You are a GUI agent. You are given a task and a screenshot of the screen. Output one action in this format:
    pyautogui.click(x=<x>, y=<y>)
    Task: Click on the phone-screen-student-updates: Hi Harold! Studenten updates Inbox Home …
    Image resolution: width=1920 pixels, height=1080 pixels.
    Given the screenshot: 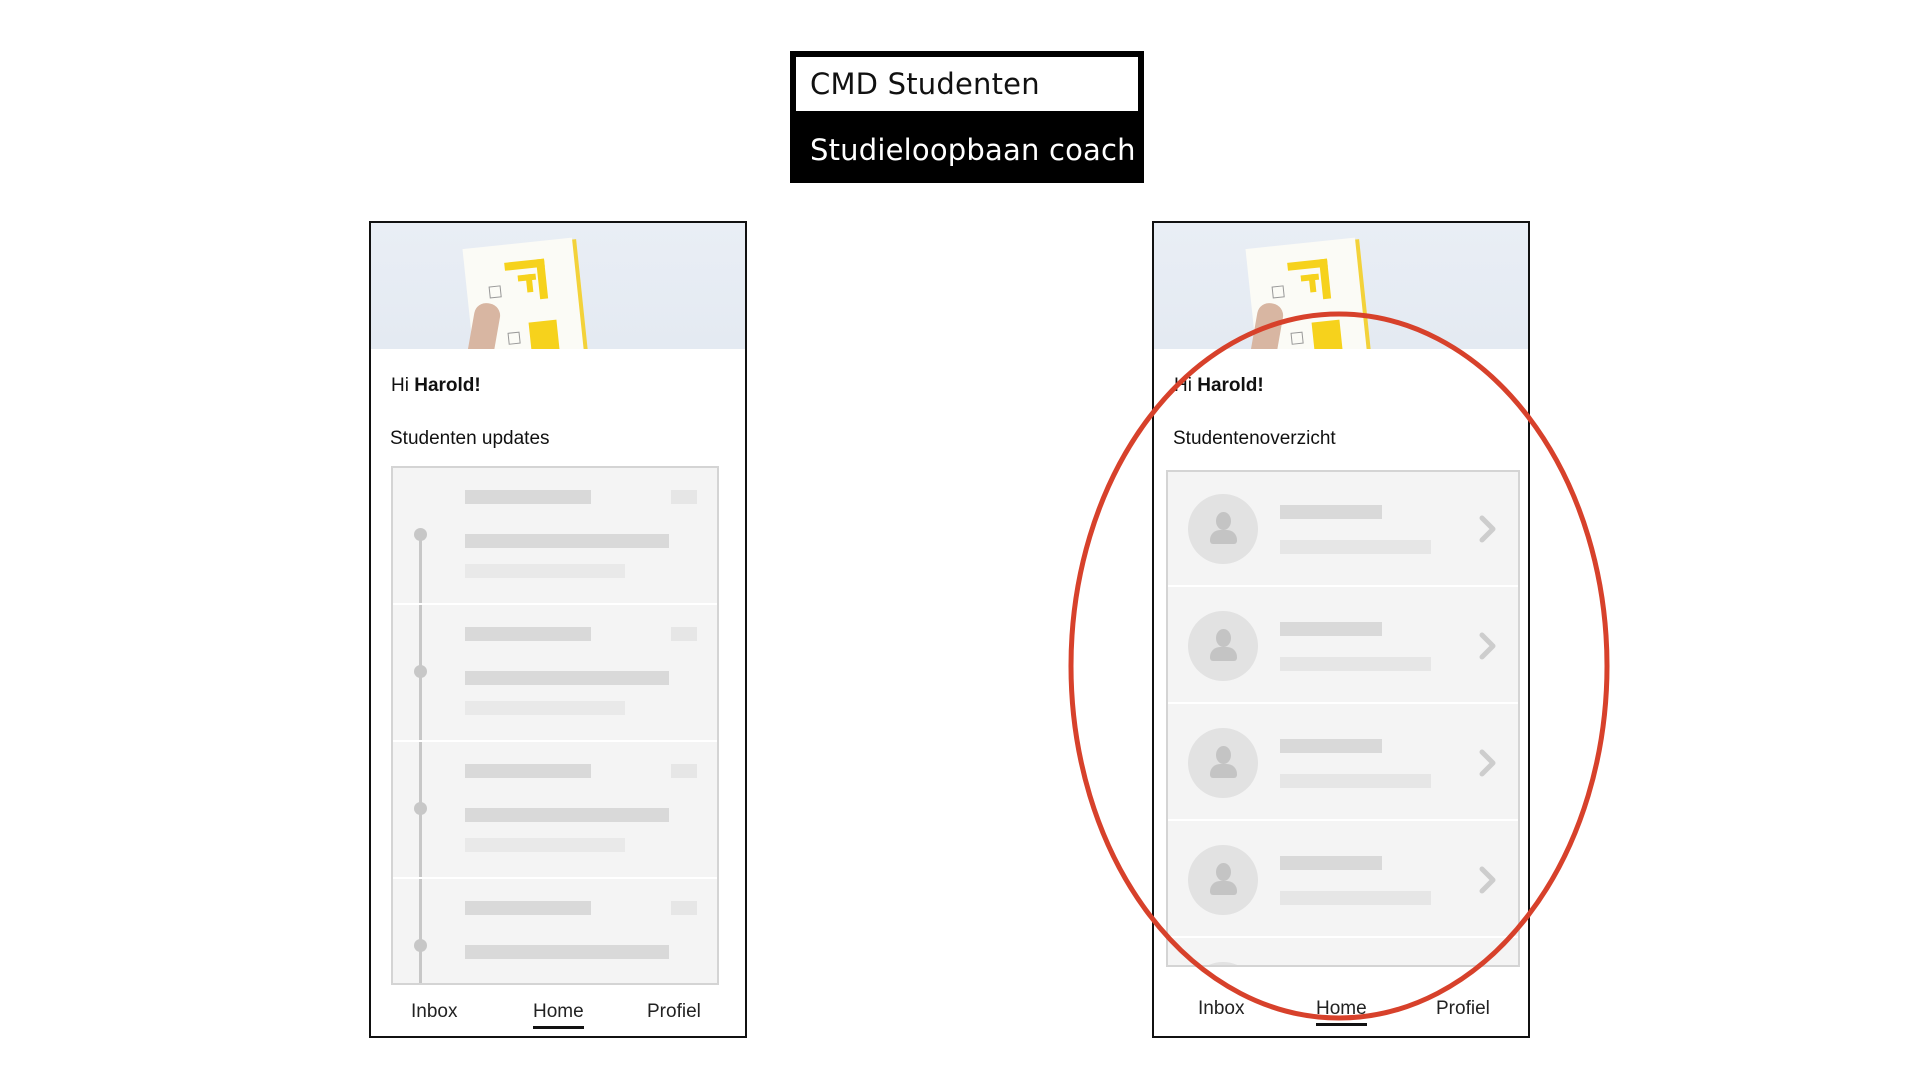 What is the action you would take?
    pyautogui.click(x=558, y=629)
    